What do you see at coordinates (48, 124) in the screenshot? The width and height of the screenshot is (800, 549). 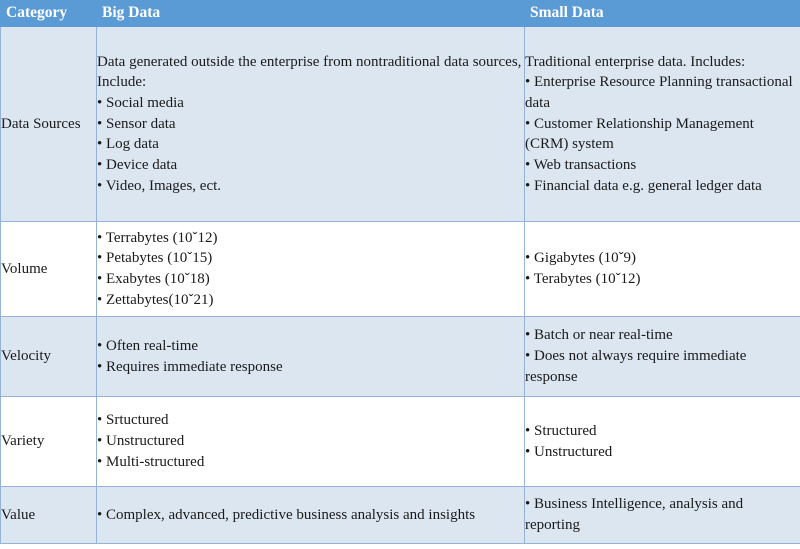 I see `row-category-cell: Data Sources` at bounding box center [48, 124].